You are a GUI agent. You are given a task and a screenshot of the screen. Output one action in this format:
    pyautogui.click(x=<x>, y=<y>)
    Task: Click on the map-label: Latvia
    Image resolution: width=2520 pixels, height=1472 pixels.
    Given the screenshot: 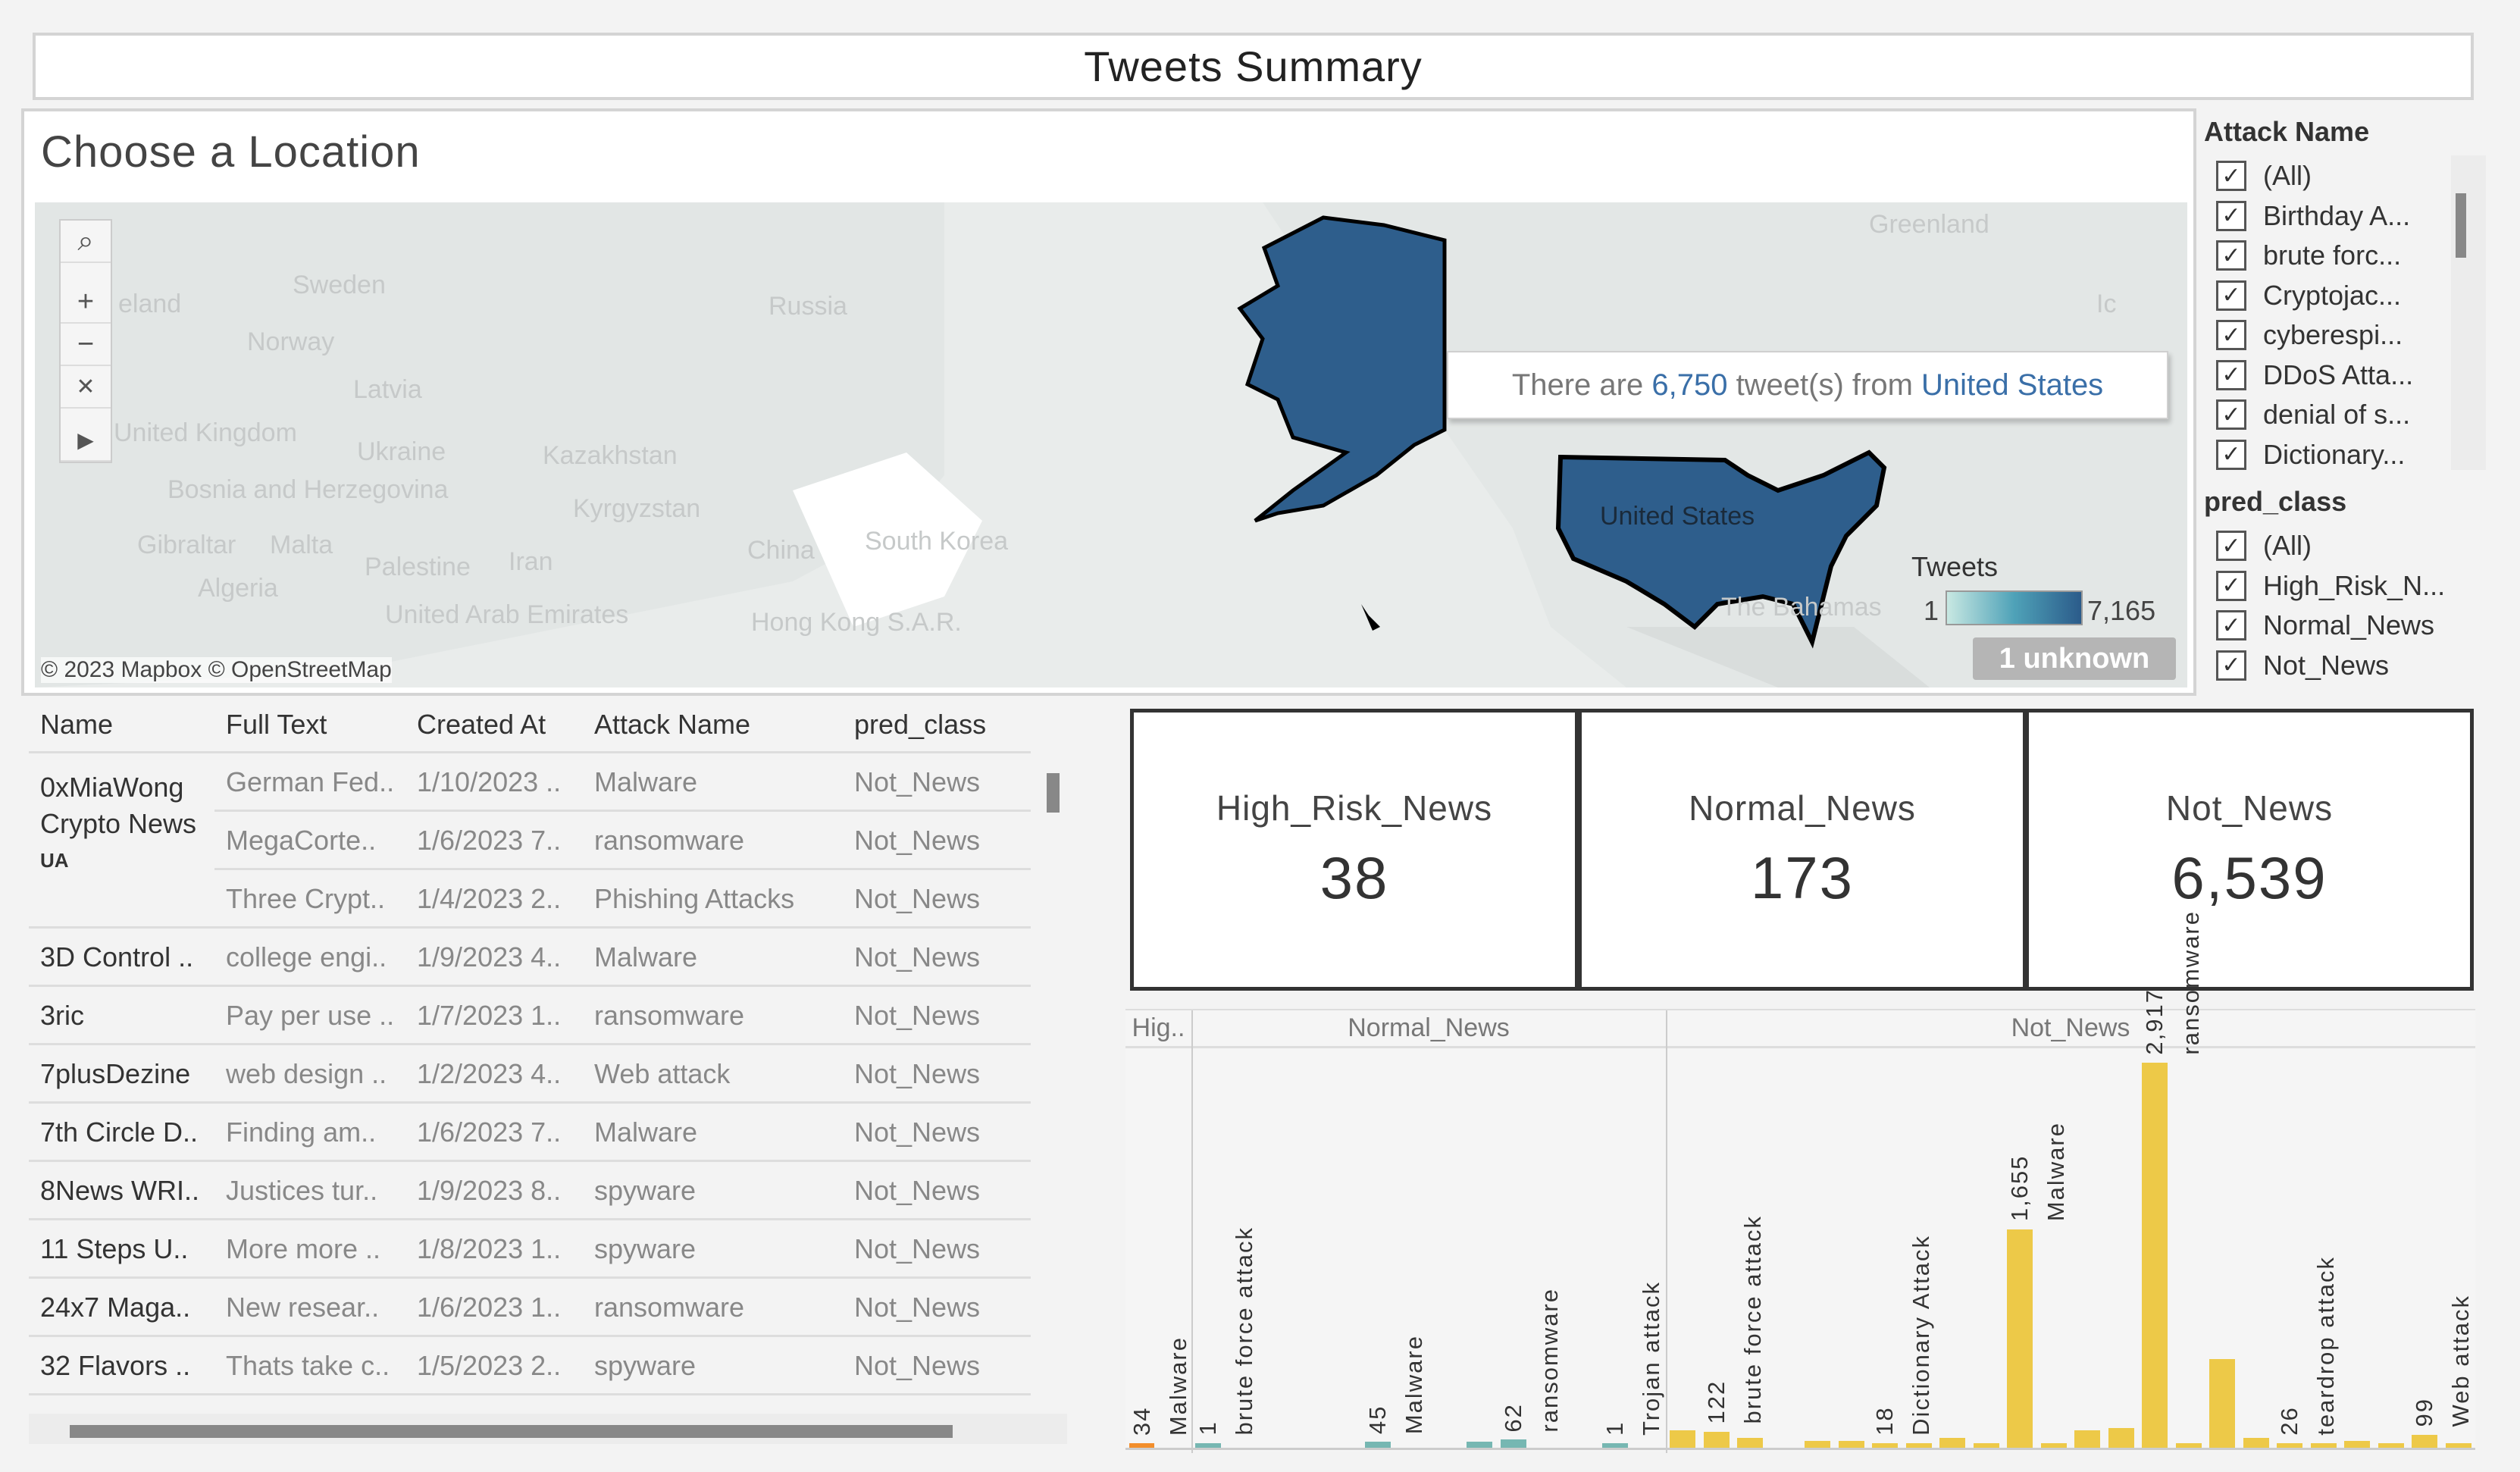 What is the action you would take?
    pyautogui.click(x=387, y=390)
    